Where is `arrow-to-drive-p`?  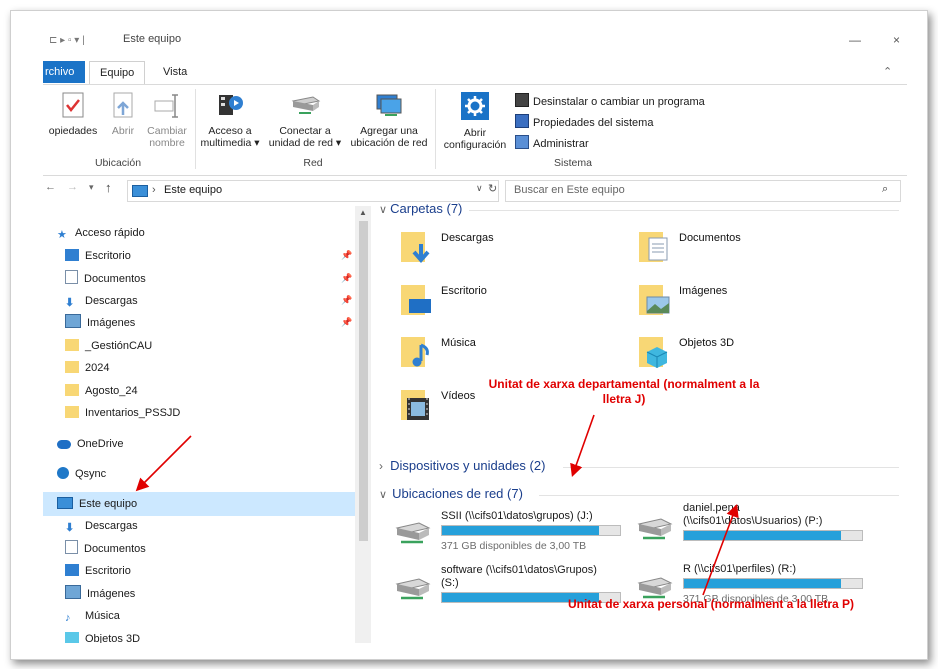 arrow-to-drive-p is located at coordinates (720, 550).